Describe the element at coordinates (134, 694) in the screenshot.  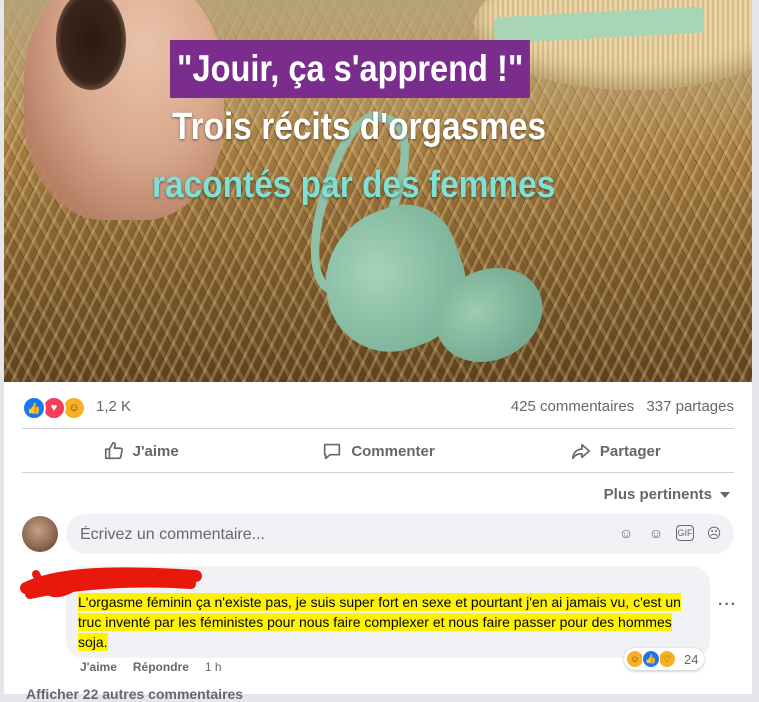
I see `show-more-comments-link: Afficher 22 autres commentaires` at that location.